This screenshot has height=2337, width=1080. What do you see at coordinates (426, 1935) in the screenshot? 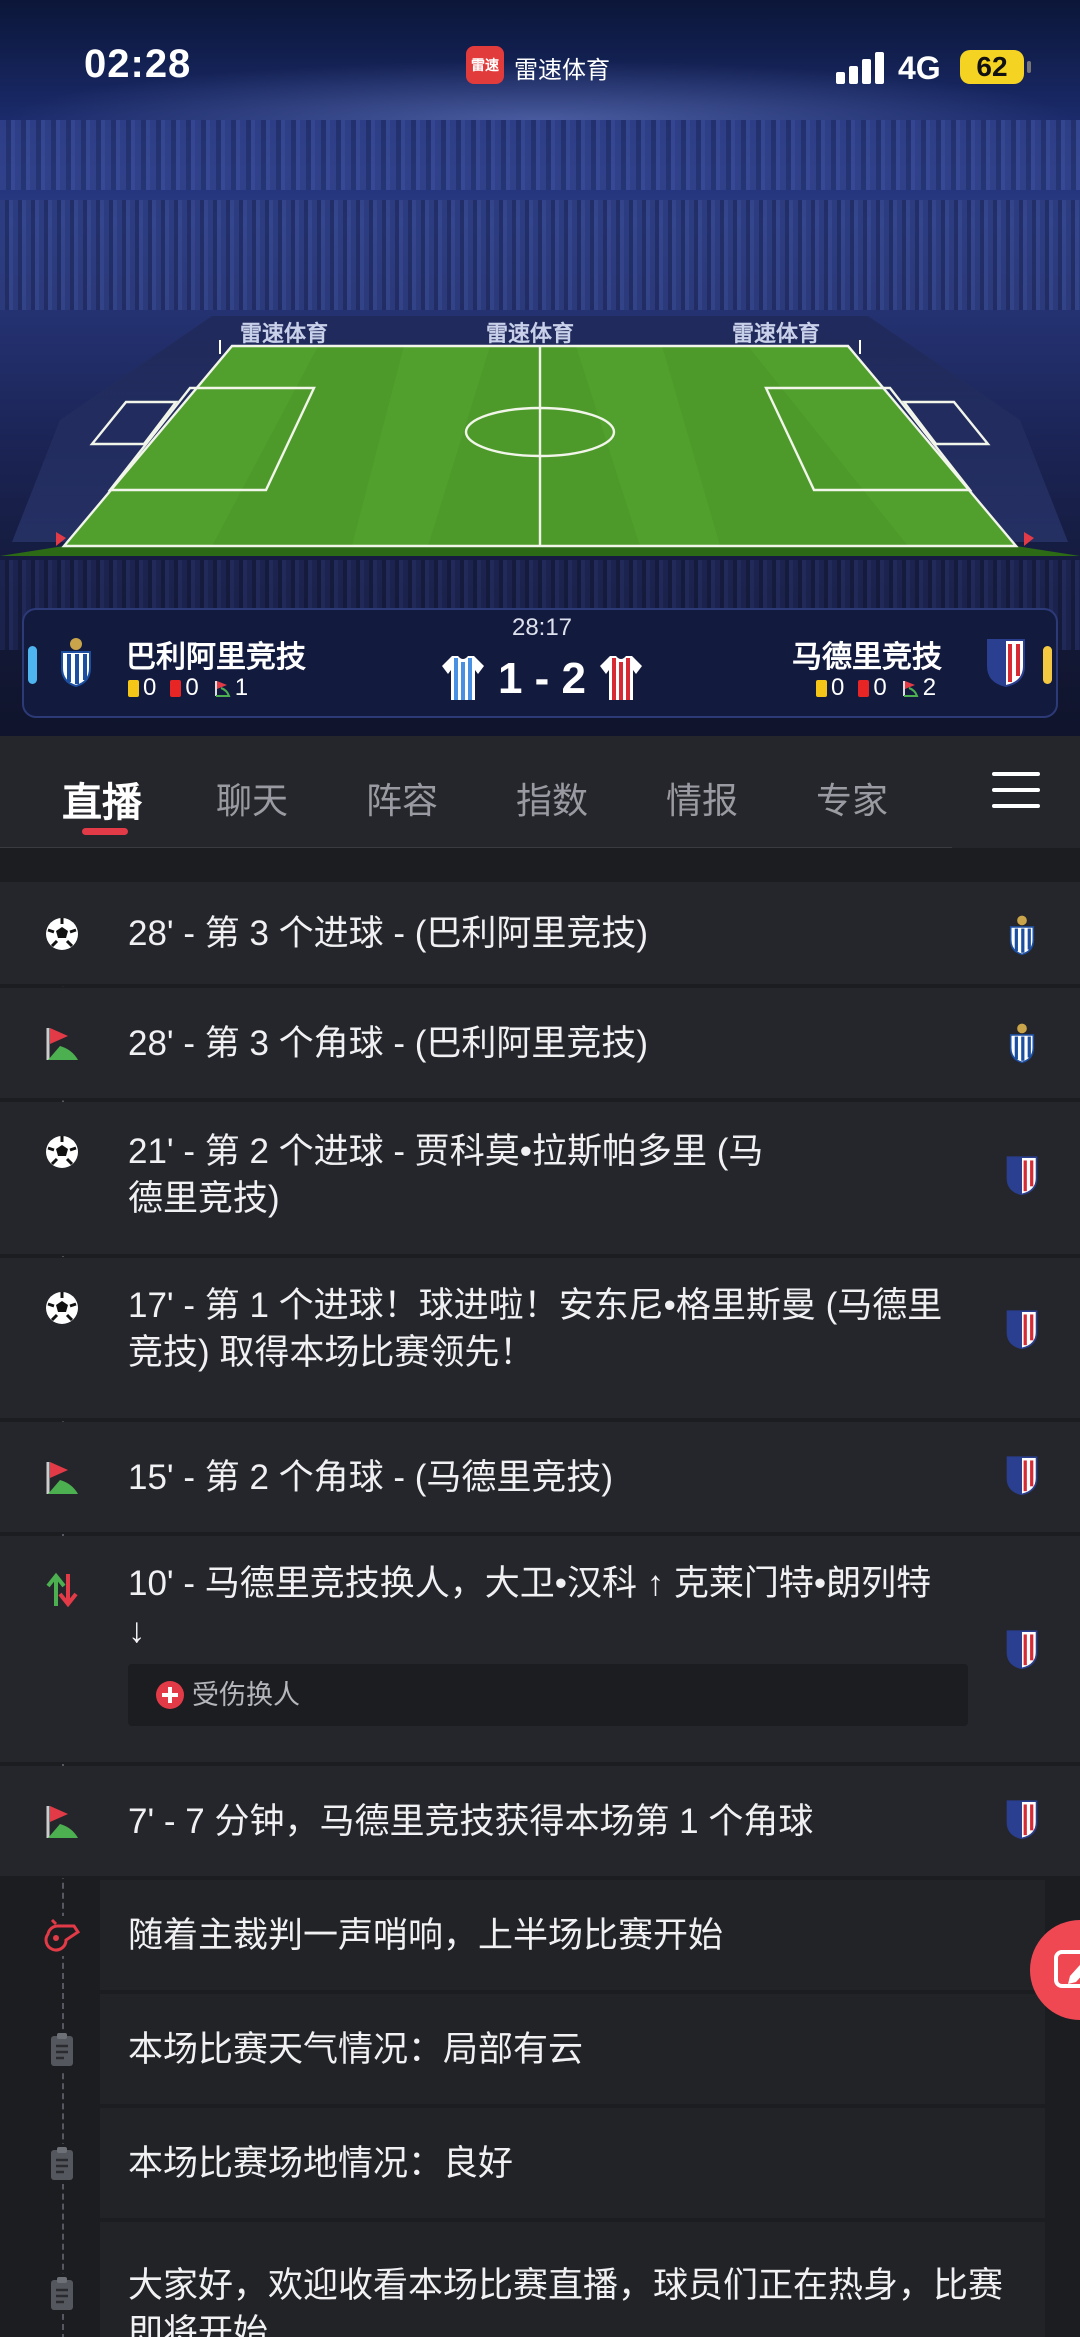
I see `event-text: 随着主裁判一声哨响，上半场比赛开始` at bounding box center [426, 1935].